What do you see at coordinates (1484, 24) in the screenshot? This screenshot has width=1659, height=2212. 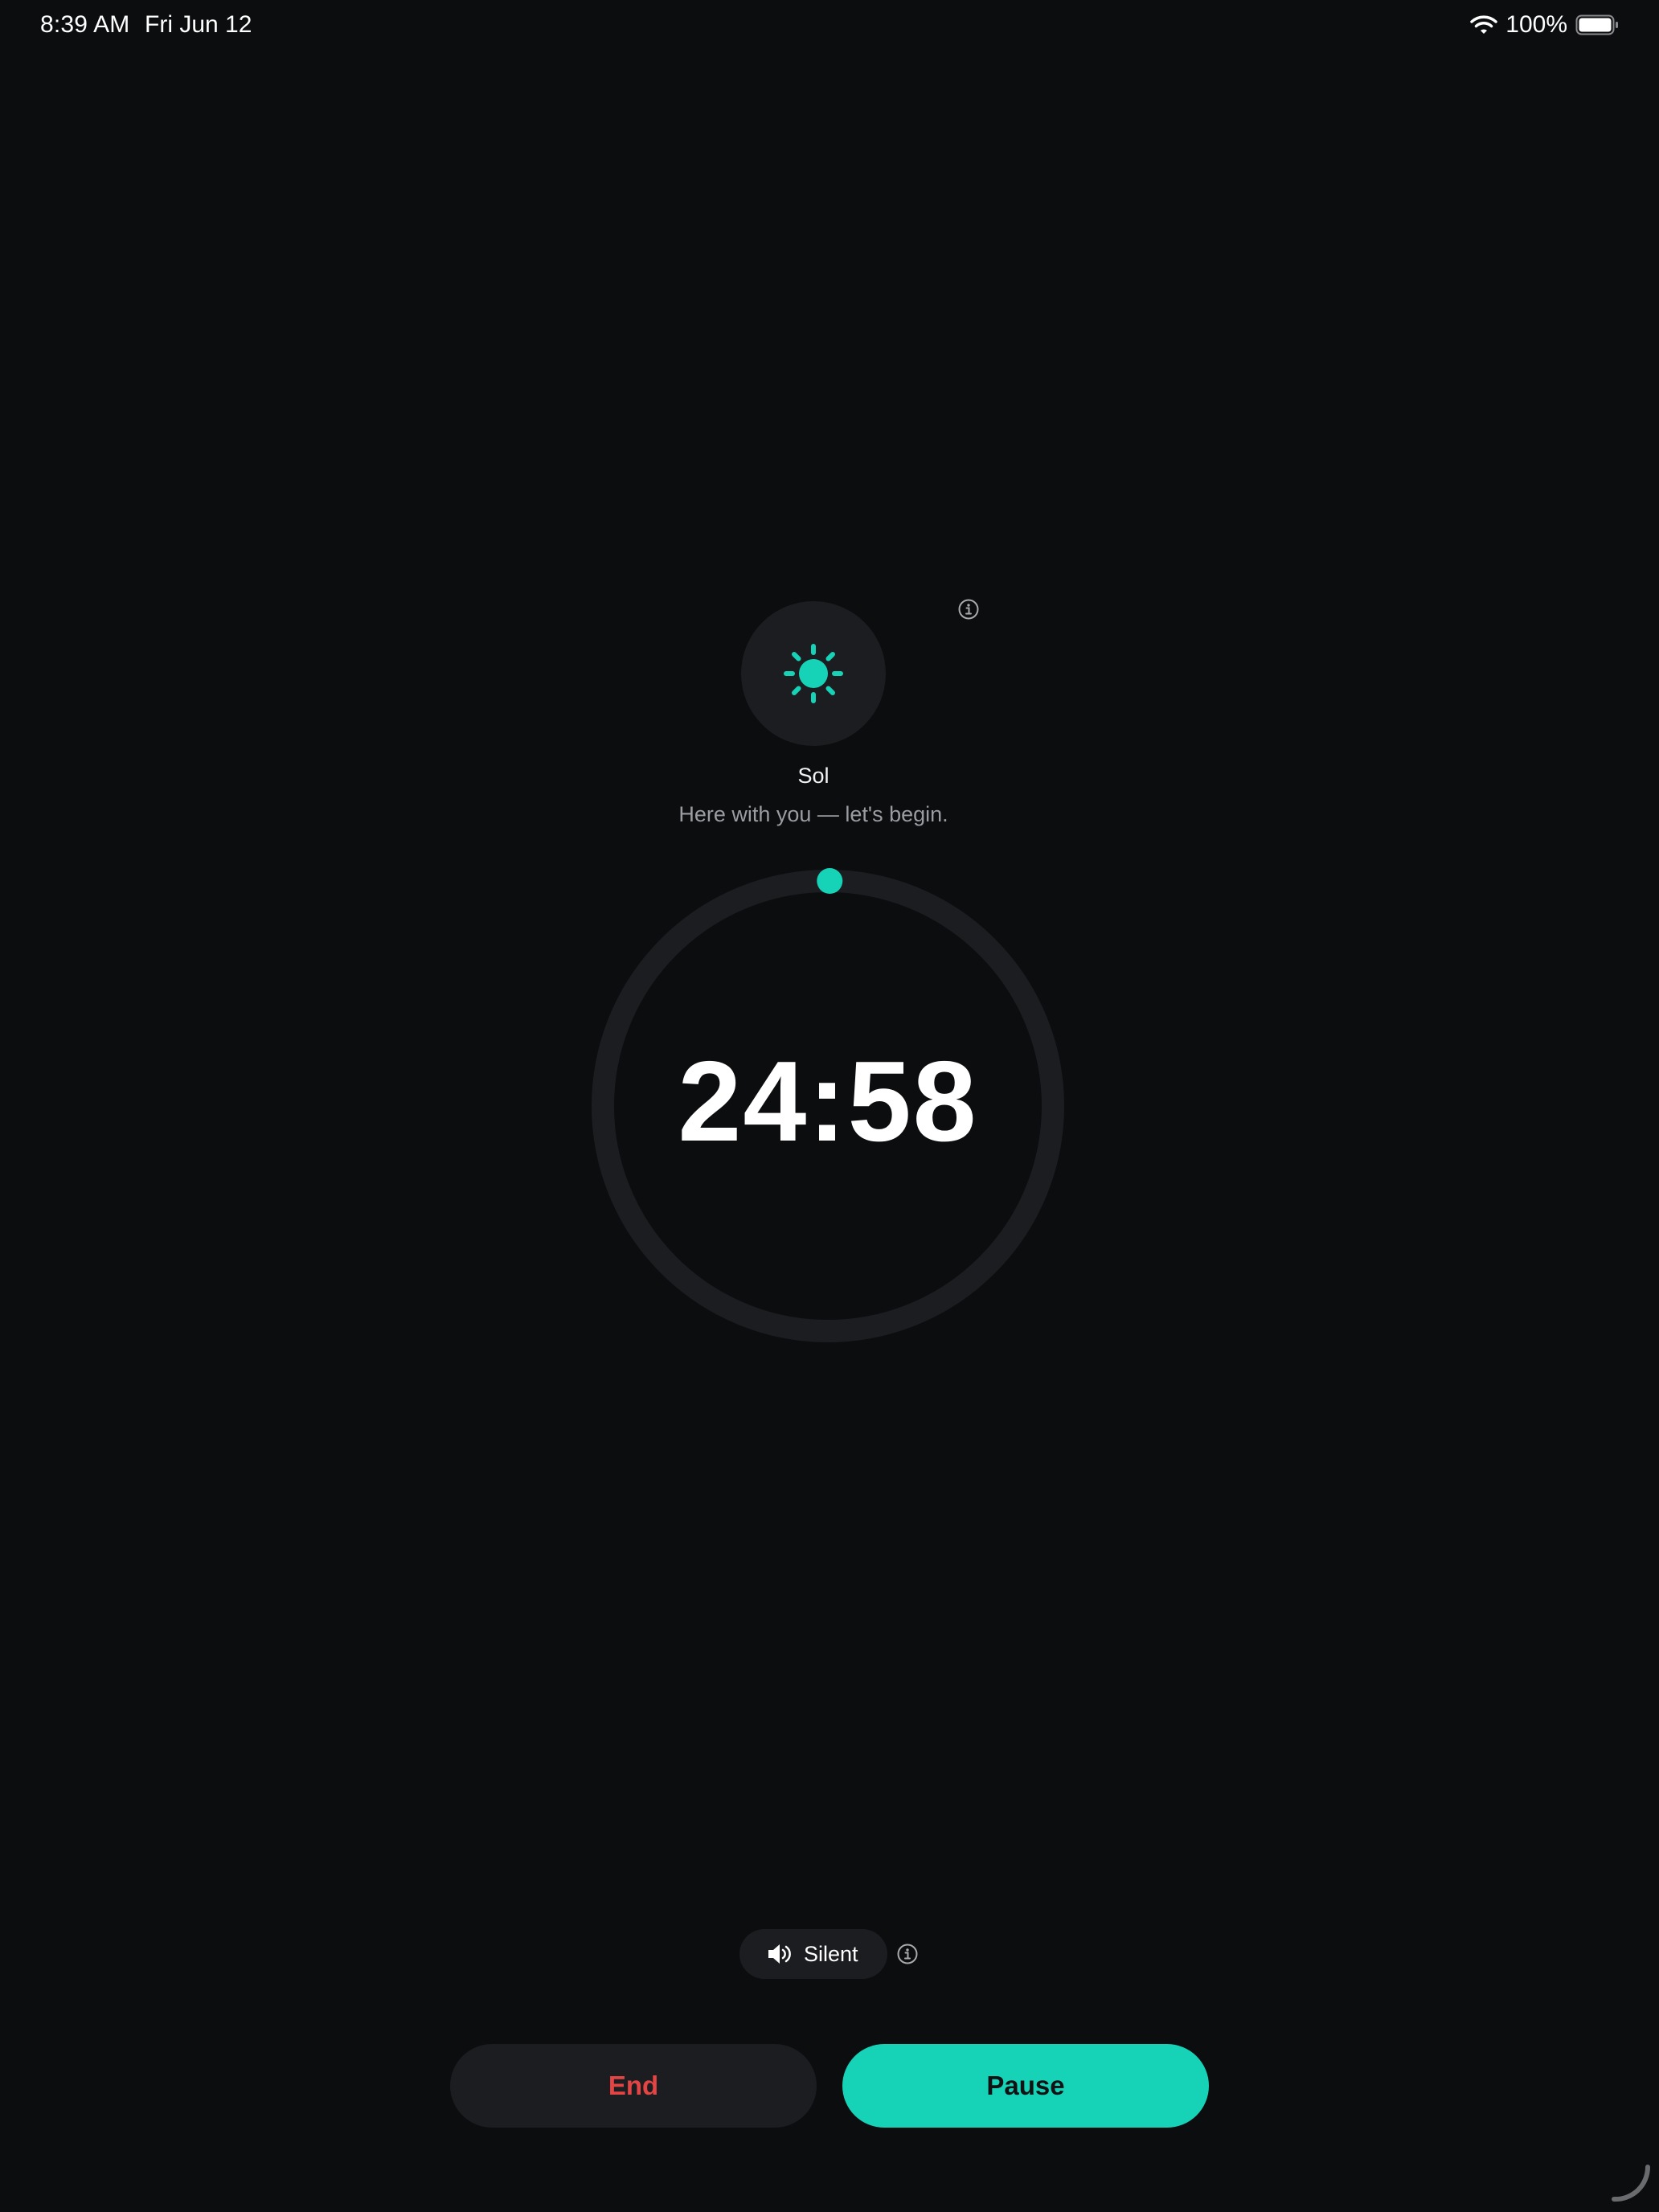 I see `wifi-icon` at bounding box center [1484, 24].